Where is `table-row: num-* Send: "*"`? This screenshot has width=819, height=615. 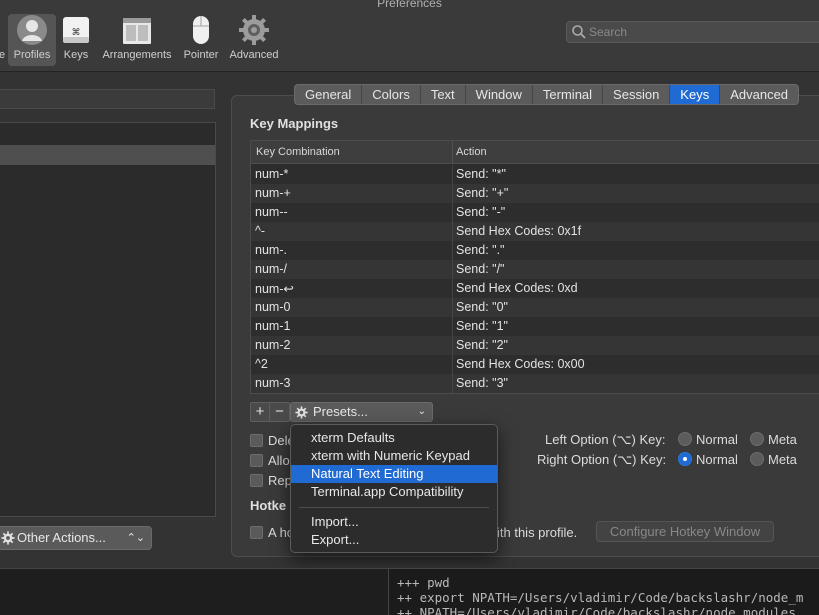 table-row: num-* Send: "*" is located at coordinates (535, 174).